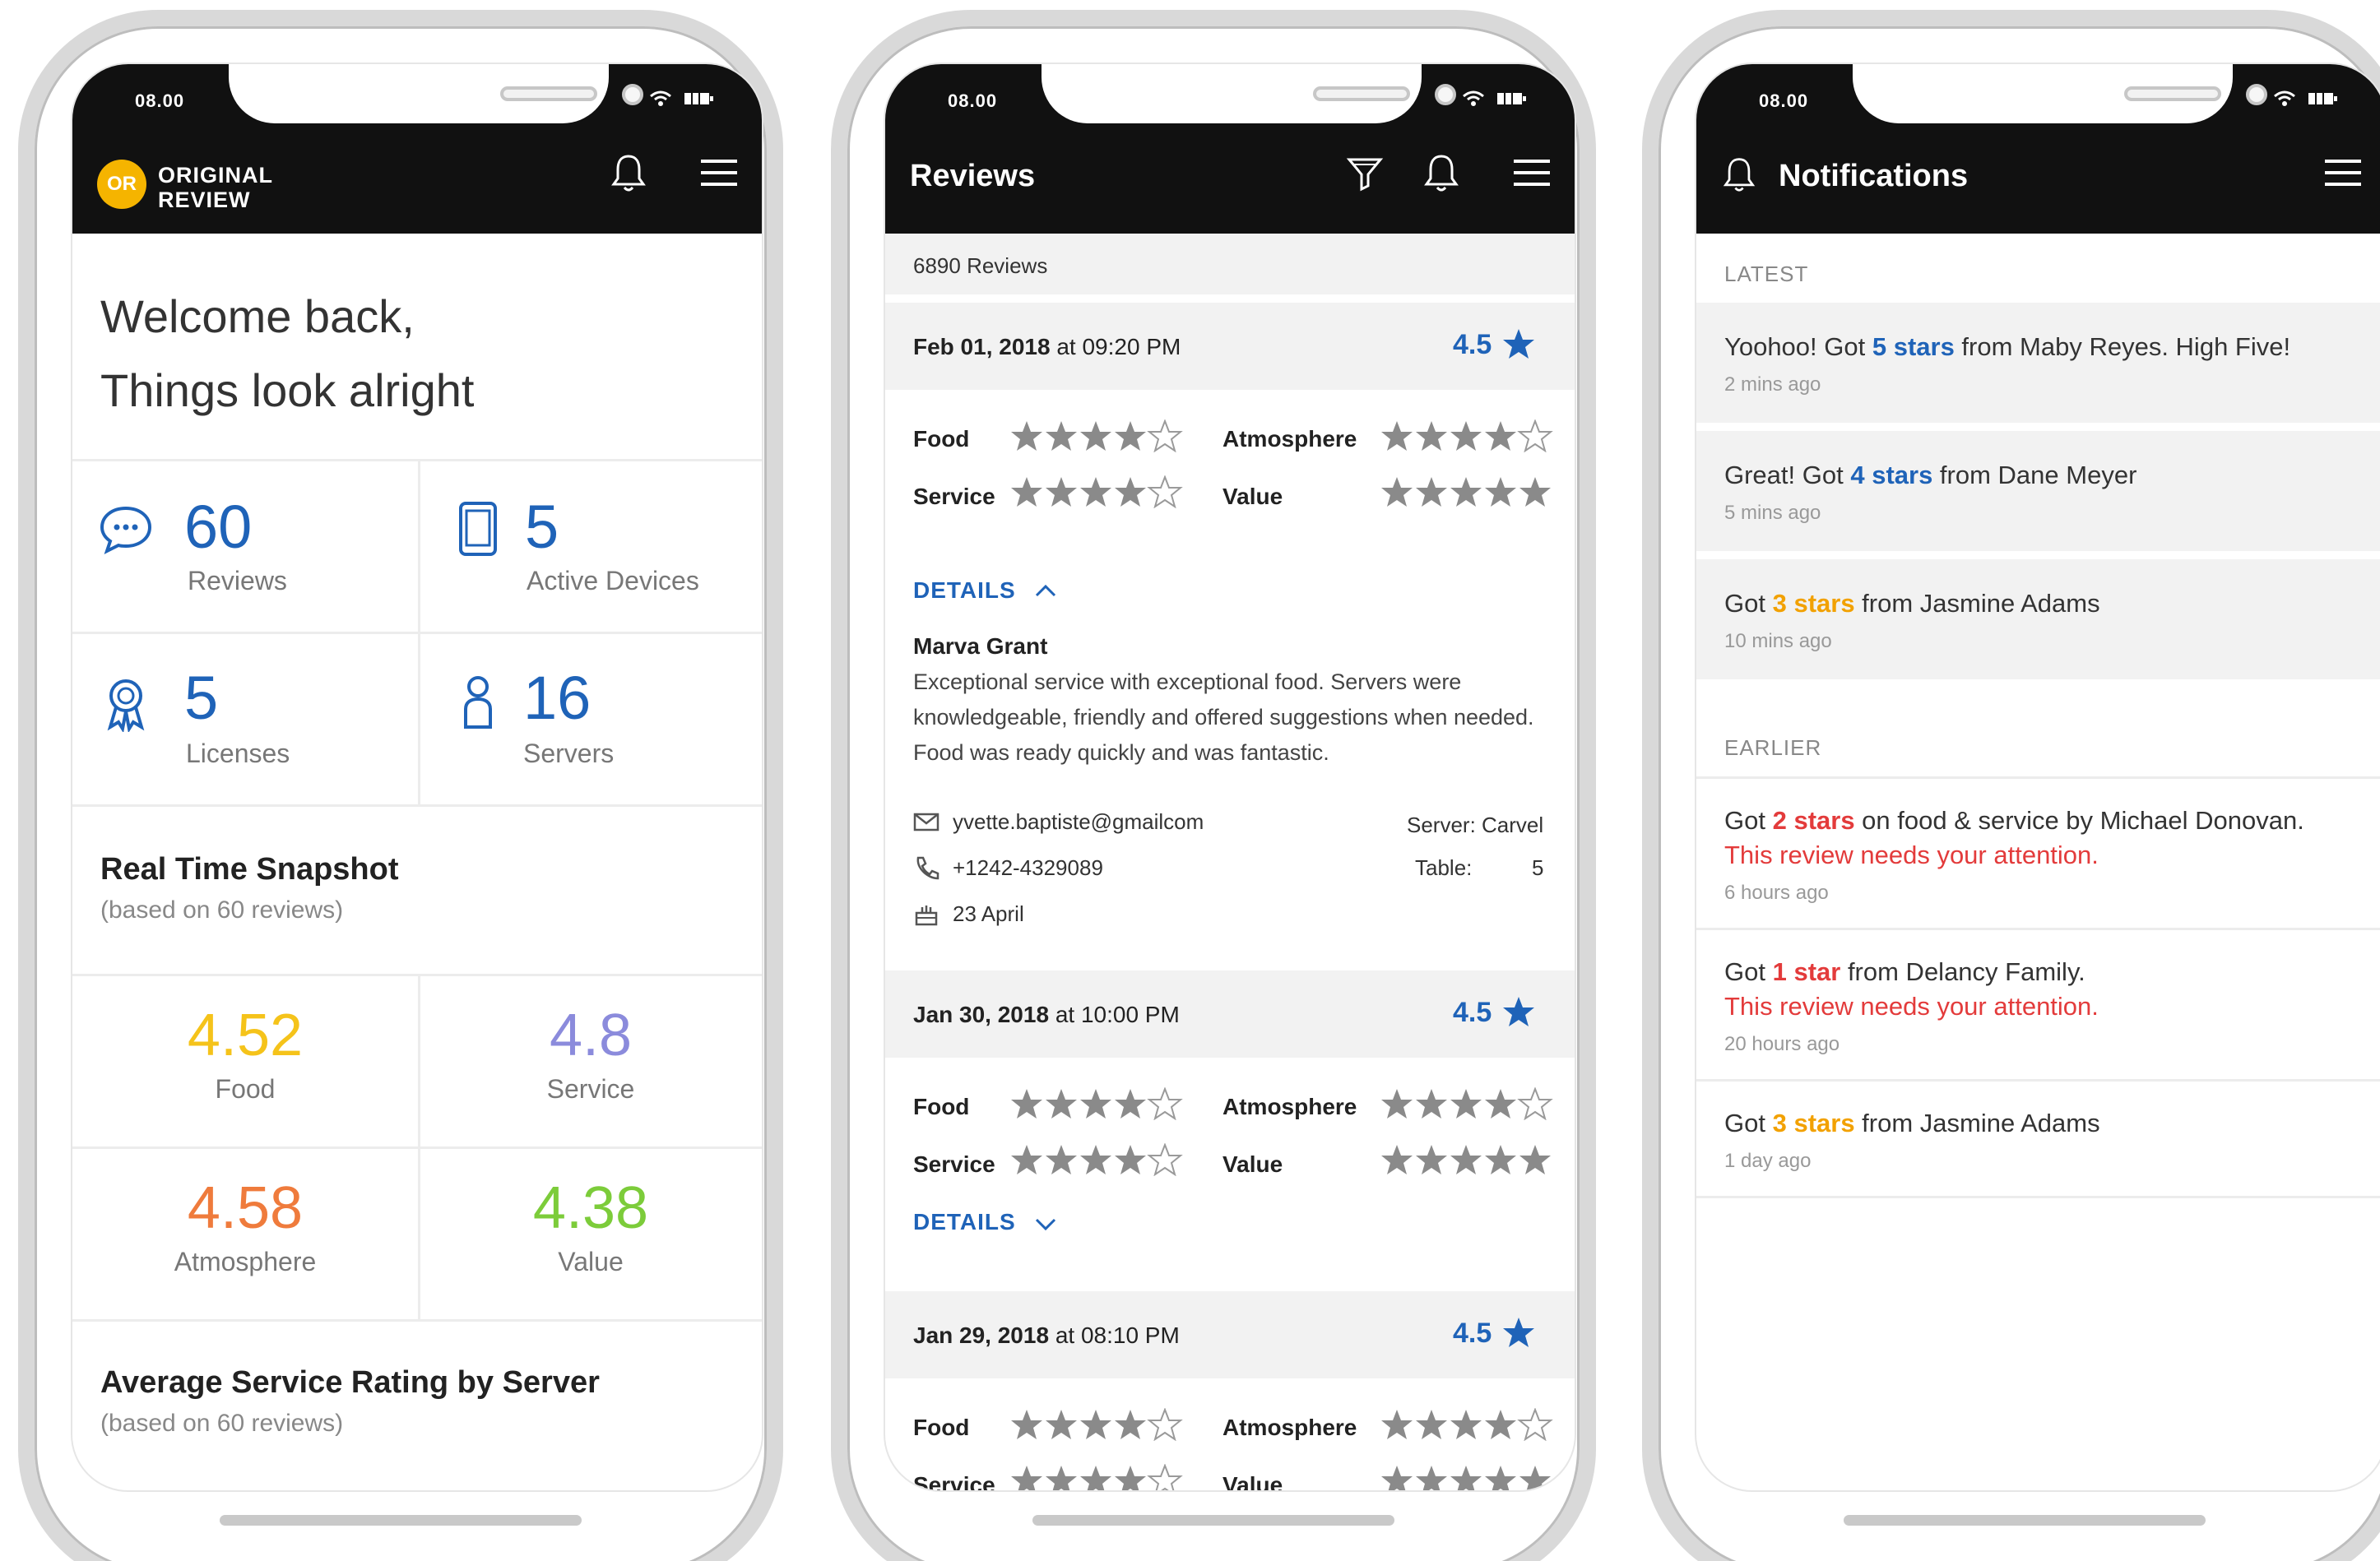  Describe the element at coordinates (1778, 641) in the screenshot. I see `notification-time: 10 mins ago` at that location.